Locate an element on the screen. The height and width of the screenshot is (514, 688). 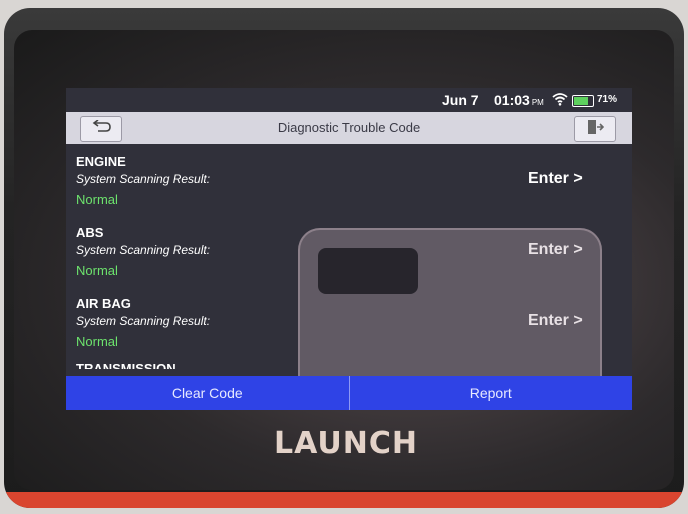
system-name: ABS is located at coordinates (90, 232).